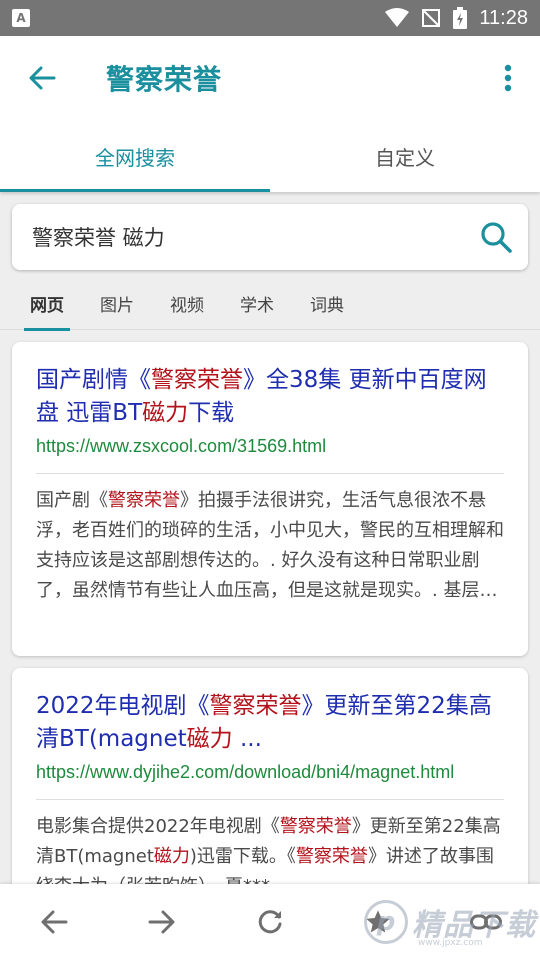  I want to click on nav-back-button, so click(54, 922).